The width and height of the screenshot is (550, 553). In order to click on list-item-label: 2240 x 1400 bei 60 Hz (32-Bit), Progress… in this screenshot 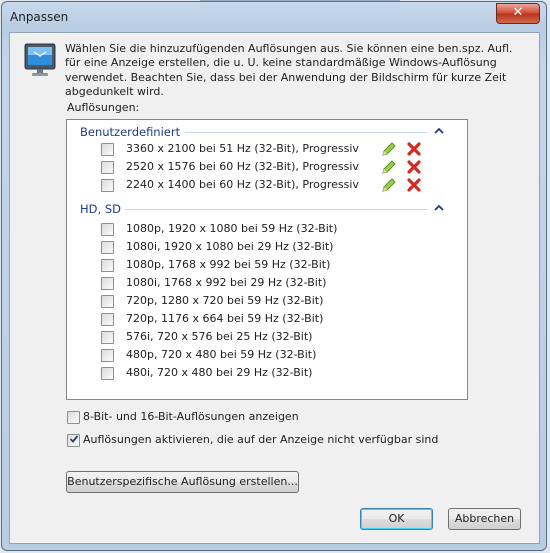, I will do `click(242, 184)`.